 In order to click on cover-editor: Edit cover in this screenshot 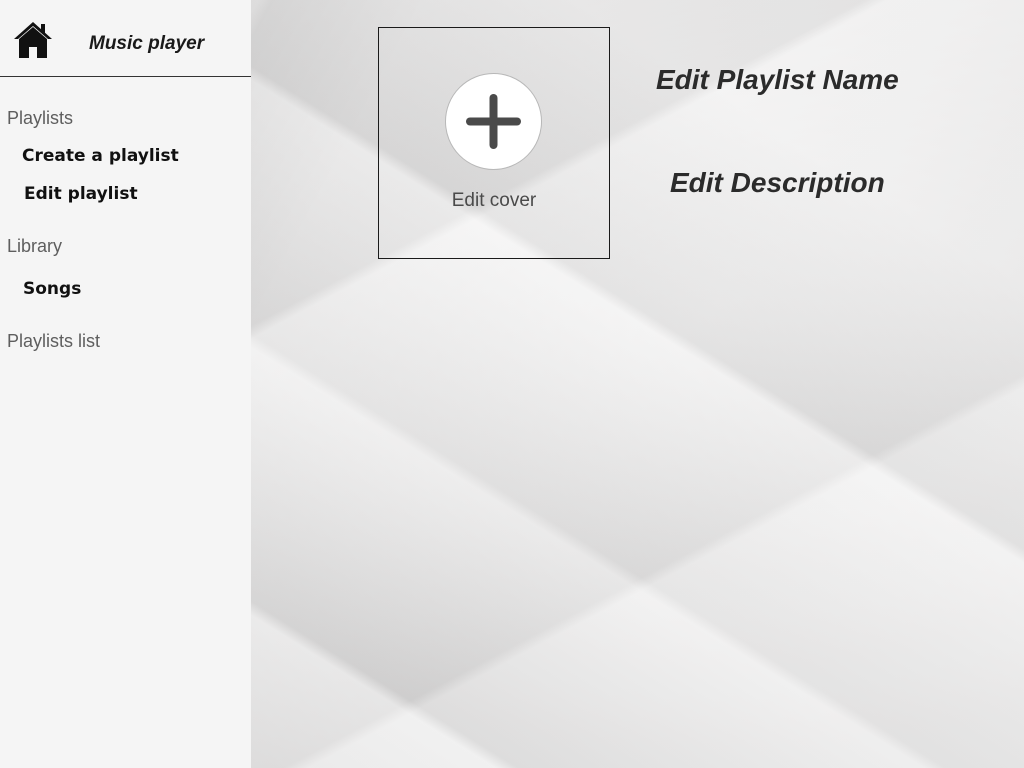, I will do `click(494, 143)`.